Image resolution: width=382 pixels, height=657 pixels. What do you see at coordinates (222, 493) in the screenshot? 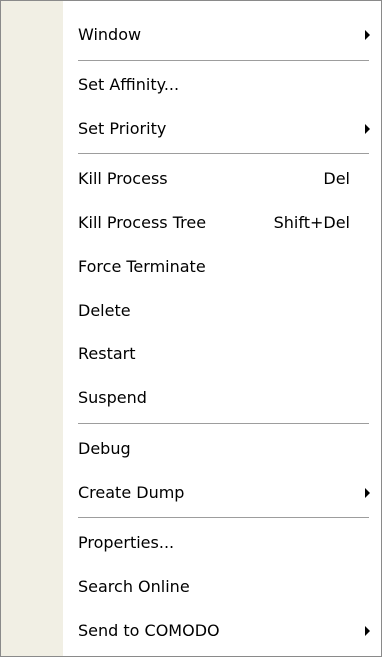
I see `menu-item-create-dump: Create Dump` at bounding box center [222, 493].